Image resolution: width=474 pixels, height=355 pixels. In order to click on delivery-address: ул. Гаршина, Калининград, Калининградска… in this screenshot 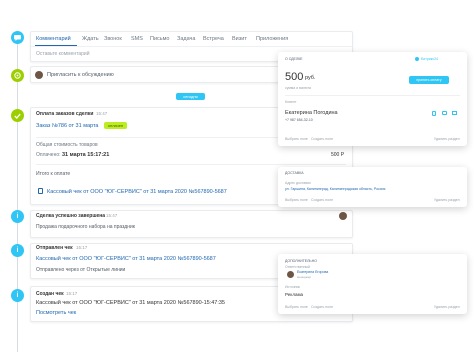, I will do `click(335, 189)`.